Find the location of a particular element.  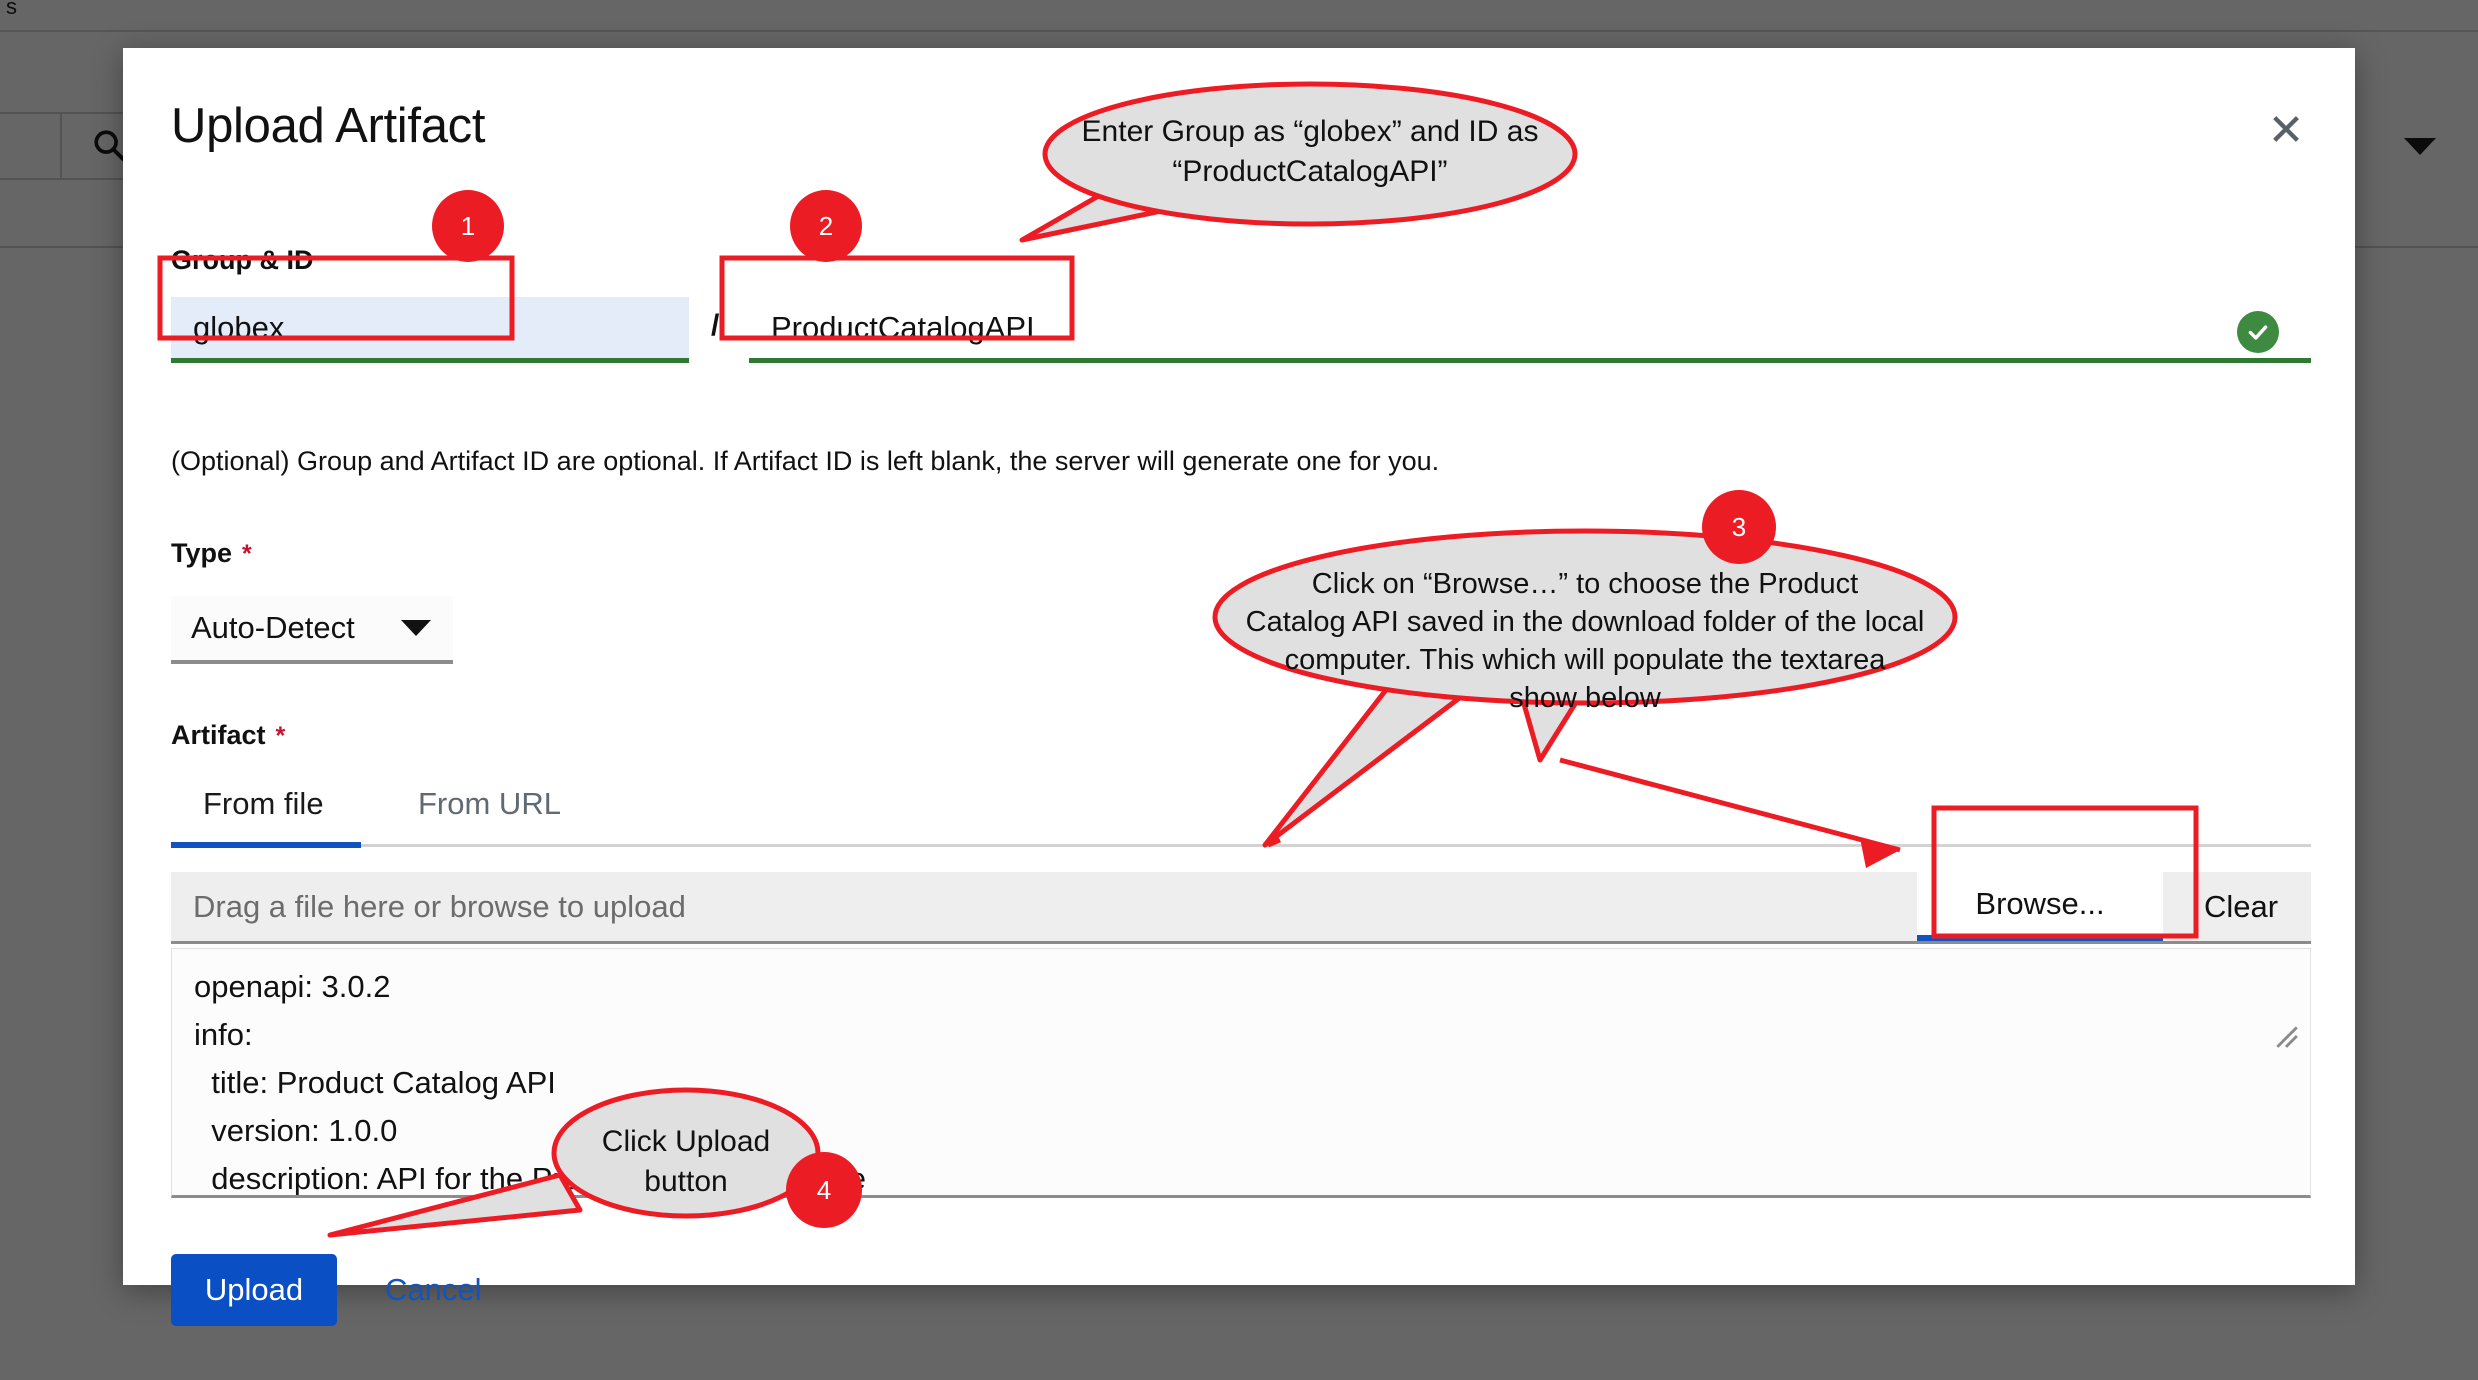

artifact-label: Artifact * is located at coordinates (228, 735).